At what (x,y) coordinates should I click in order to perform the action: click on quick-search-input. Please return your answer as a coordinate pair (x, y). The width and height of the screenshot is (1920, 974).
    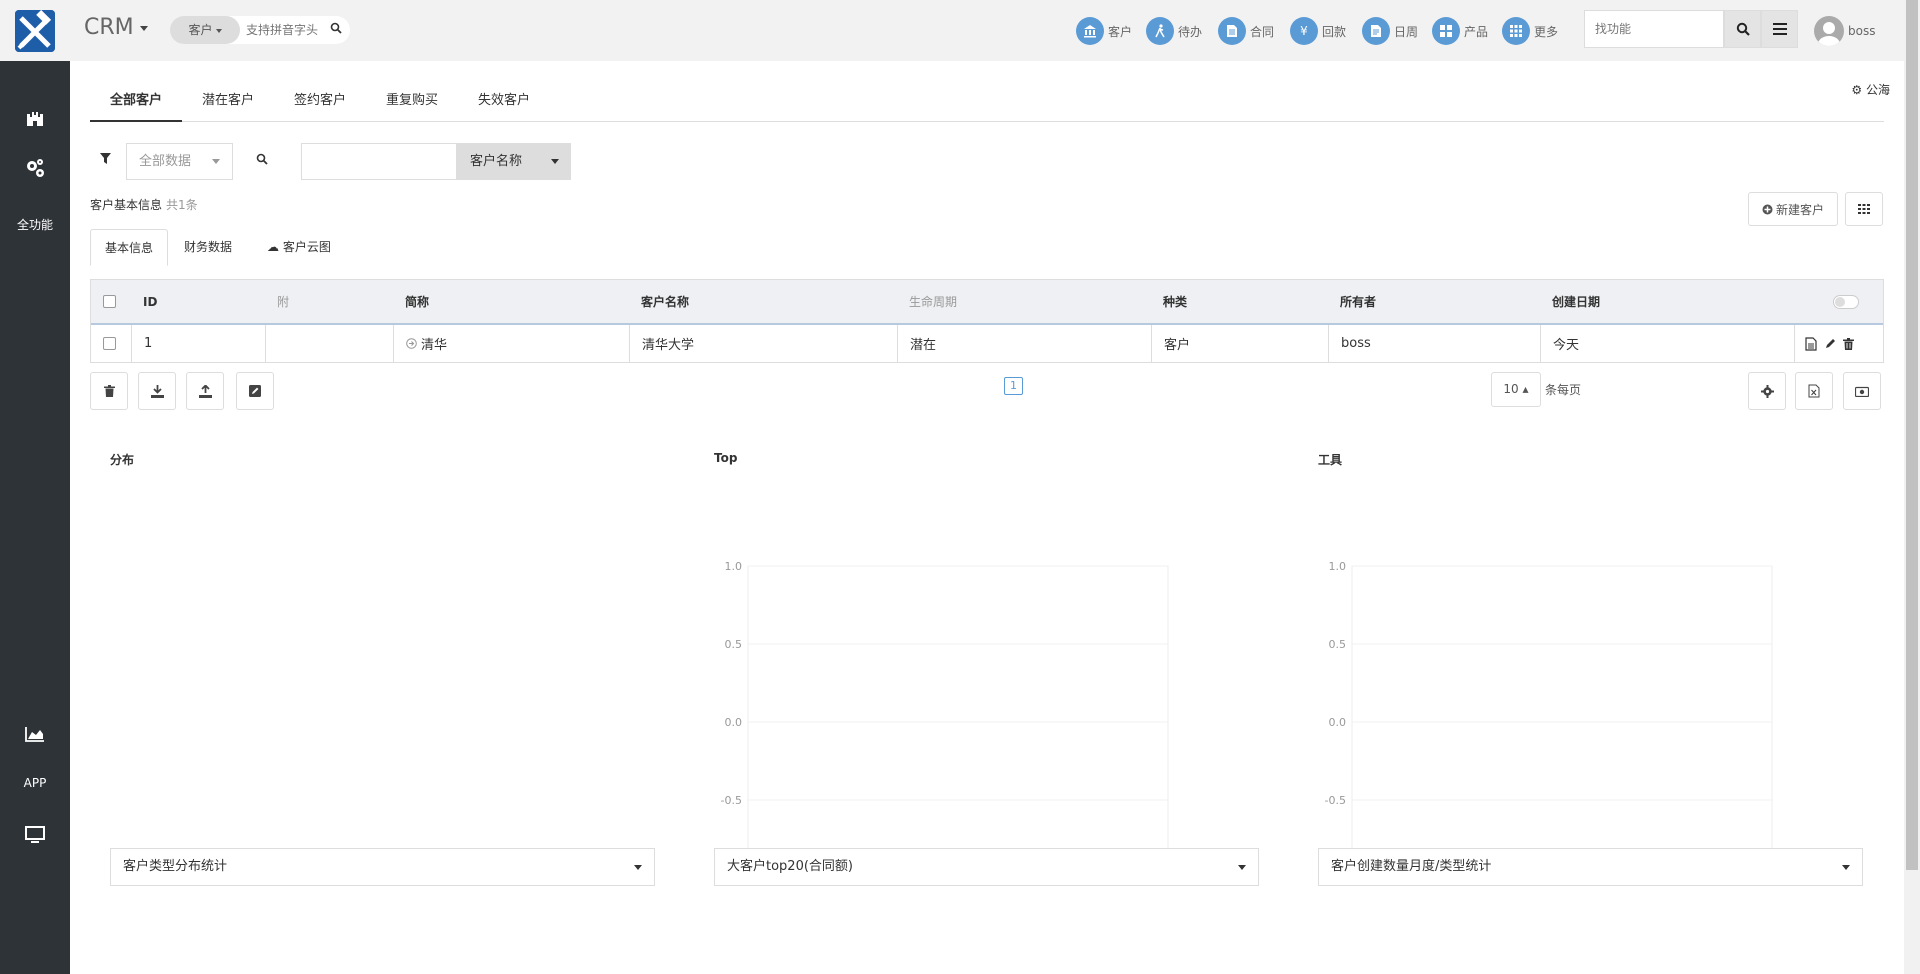
    Looking at the image, I should click on (286, 30).